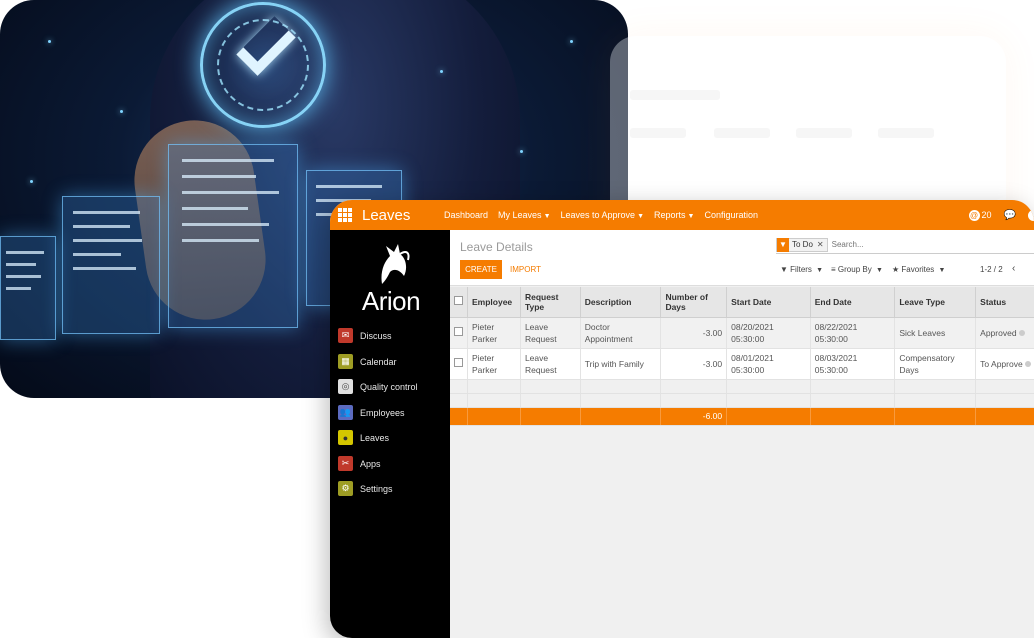 The height and width of the screenshot is (638, 1034). I want to click on column-header: Leave Type, so click(935, 302).